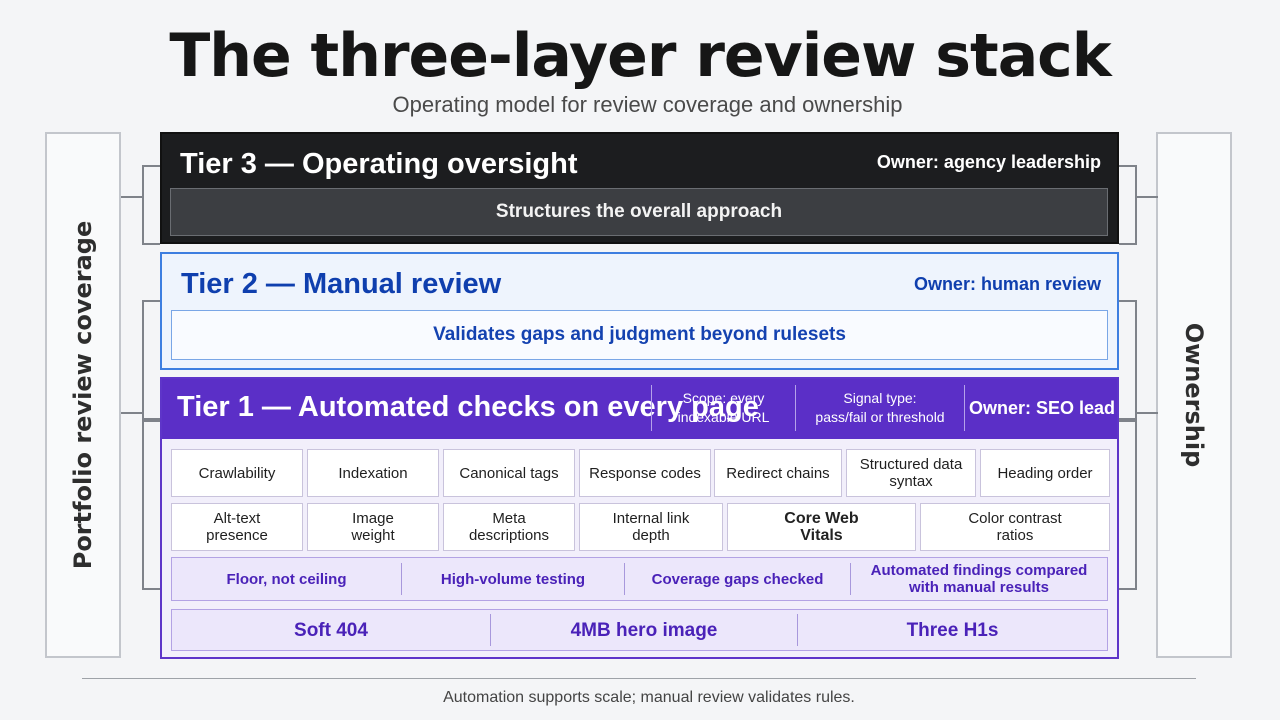 The image size is (1280, 720). I want to click on example-item: Three H1s, so click(952, 630).